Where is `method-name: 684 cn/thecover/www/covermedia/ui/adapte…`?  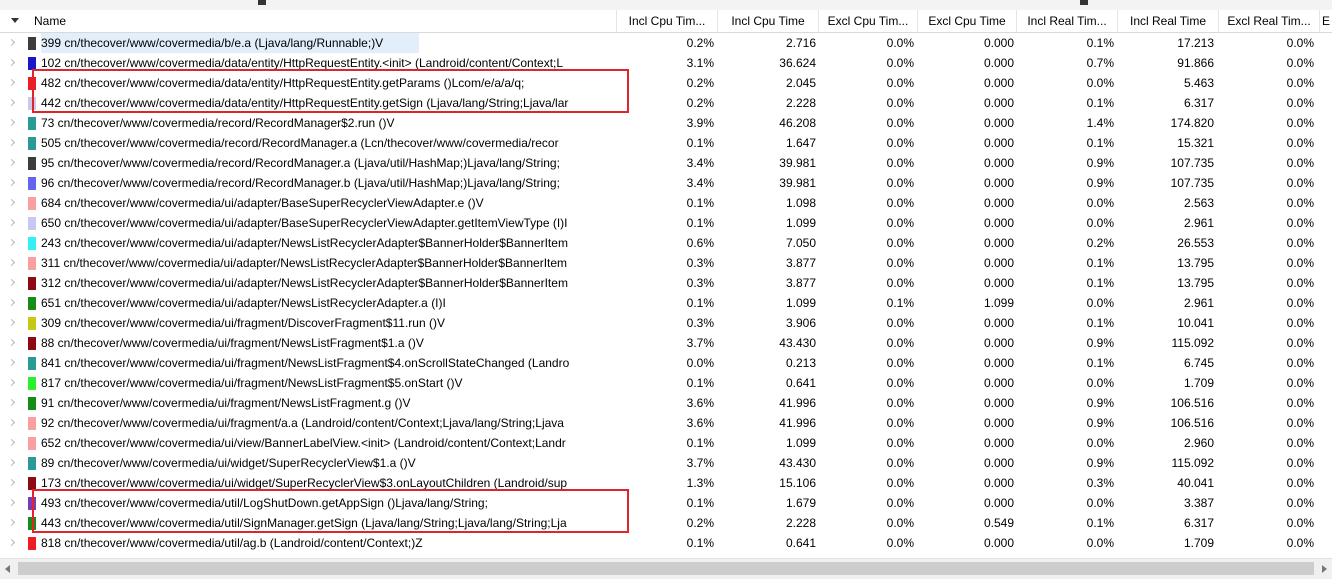
method-name: 684 cn/thecover/www/covermedia/ui/adapte… is located at coordinates (262, 203).